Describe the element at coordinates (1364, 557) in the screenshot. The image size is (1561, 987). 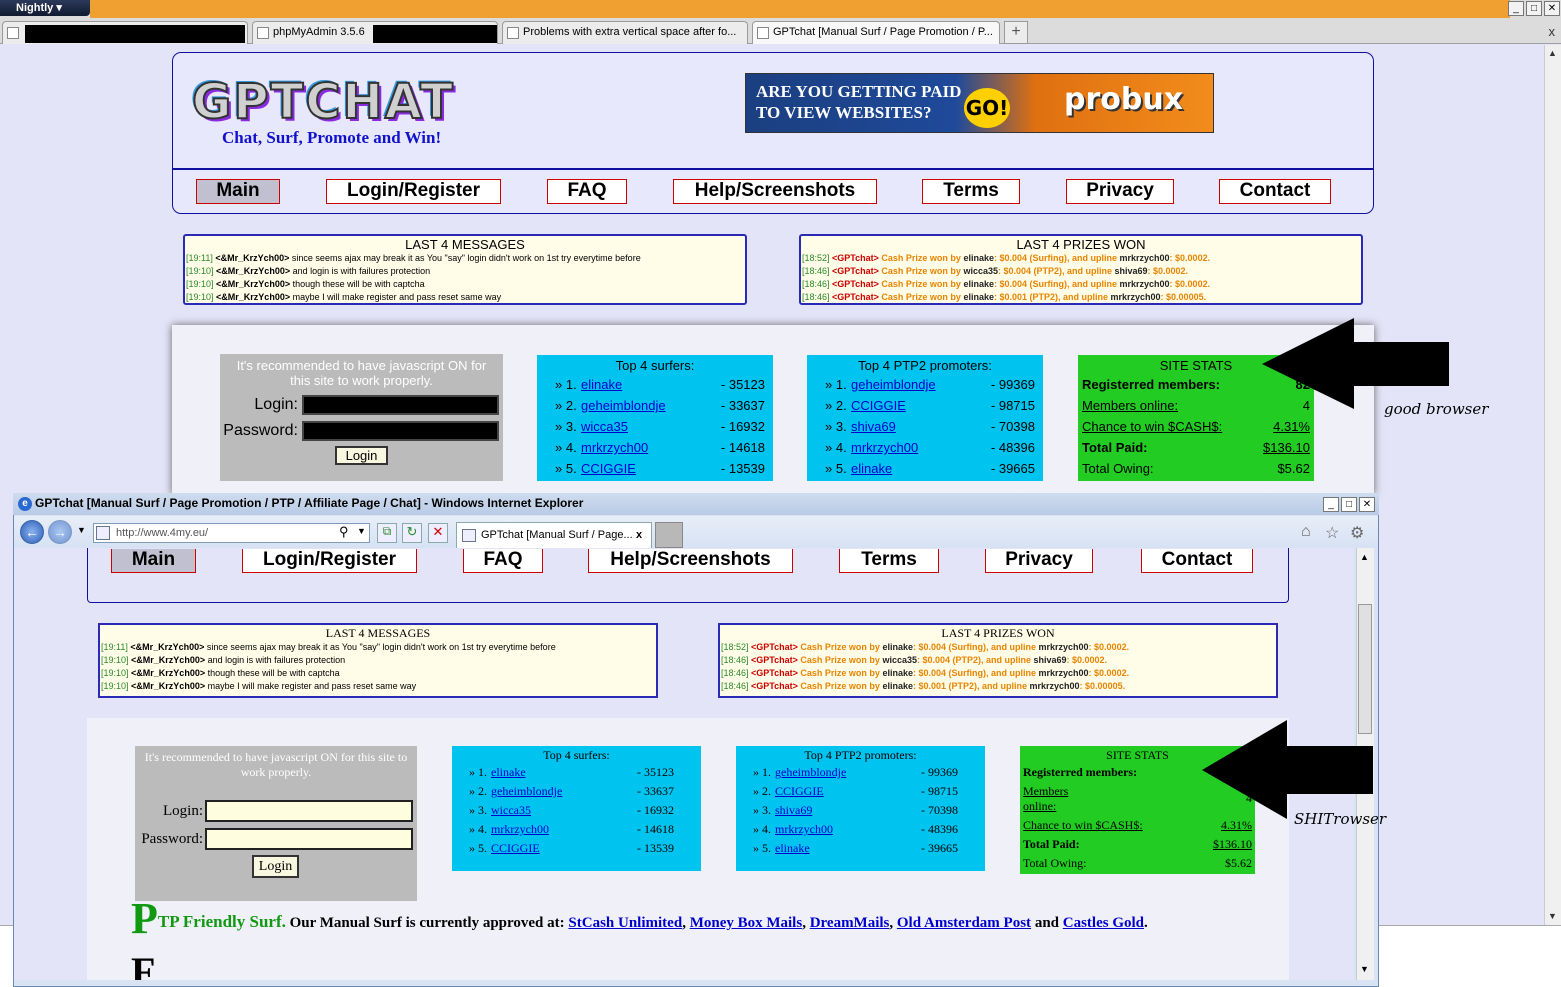
I see `ie-scroll-up-icon: ▲` at that location.